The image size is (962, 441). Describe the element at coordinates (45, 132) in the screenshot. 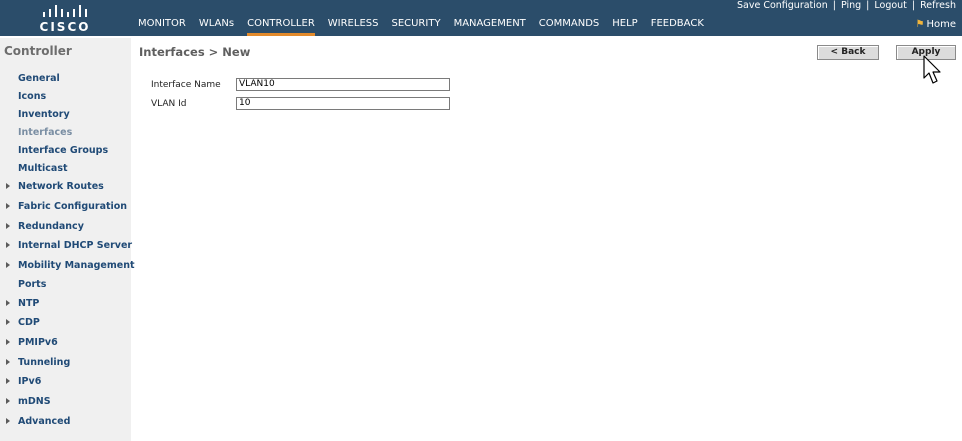

I see `sidebar-item-label: Interfaces` at that location.